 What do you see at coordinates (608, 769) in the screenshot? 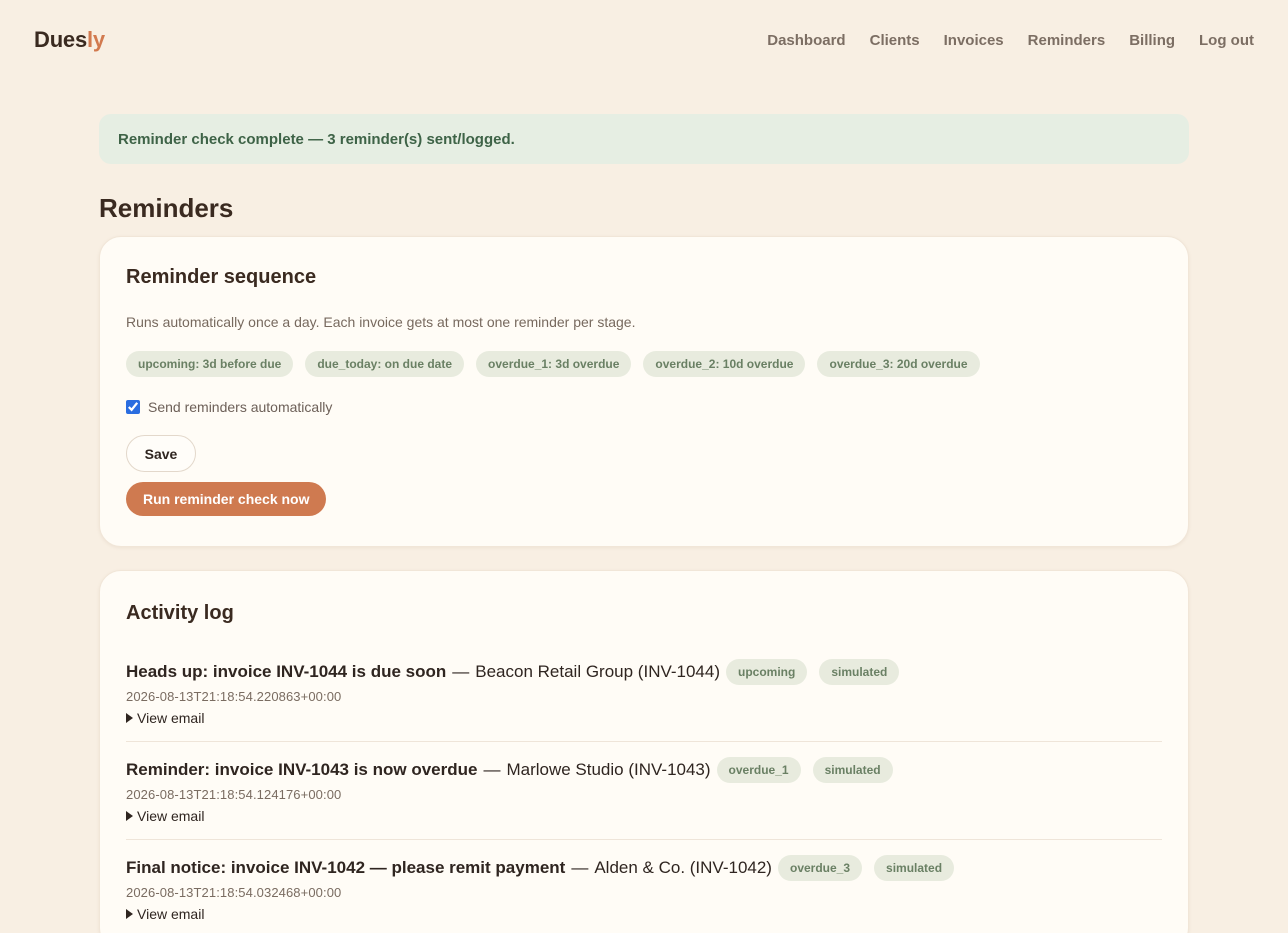
I see `entry-client: Marlowe Studio (INV-1043)` at bounding box center [608, 769].